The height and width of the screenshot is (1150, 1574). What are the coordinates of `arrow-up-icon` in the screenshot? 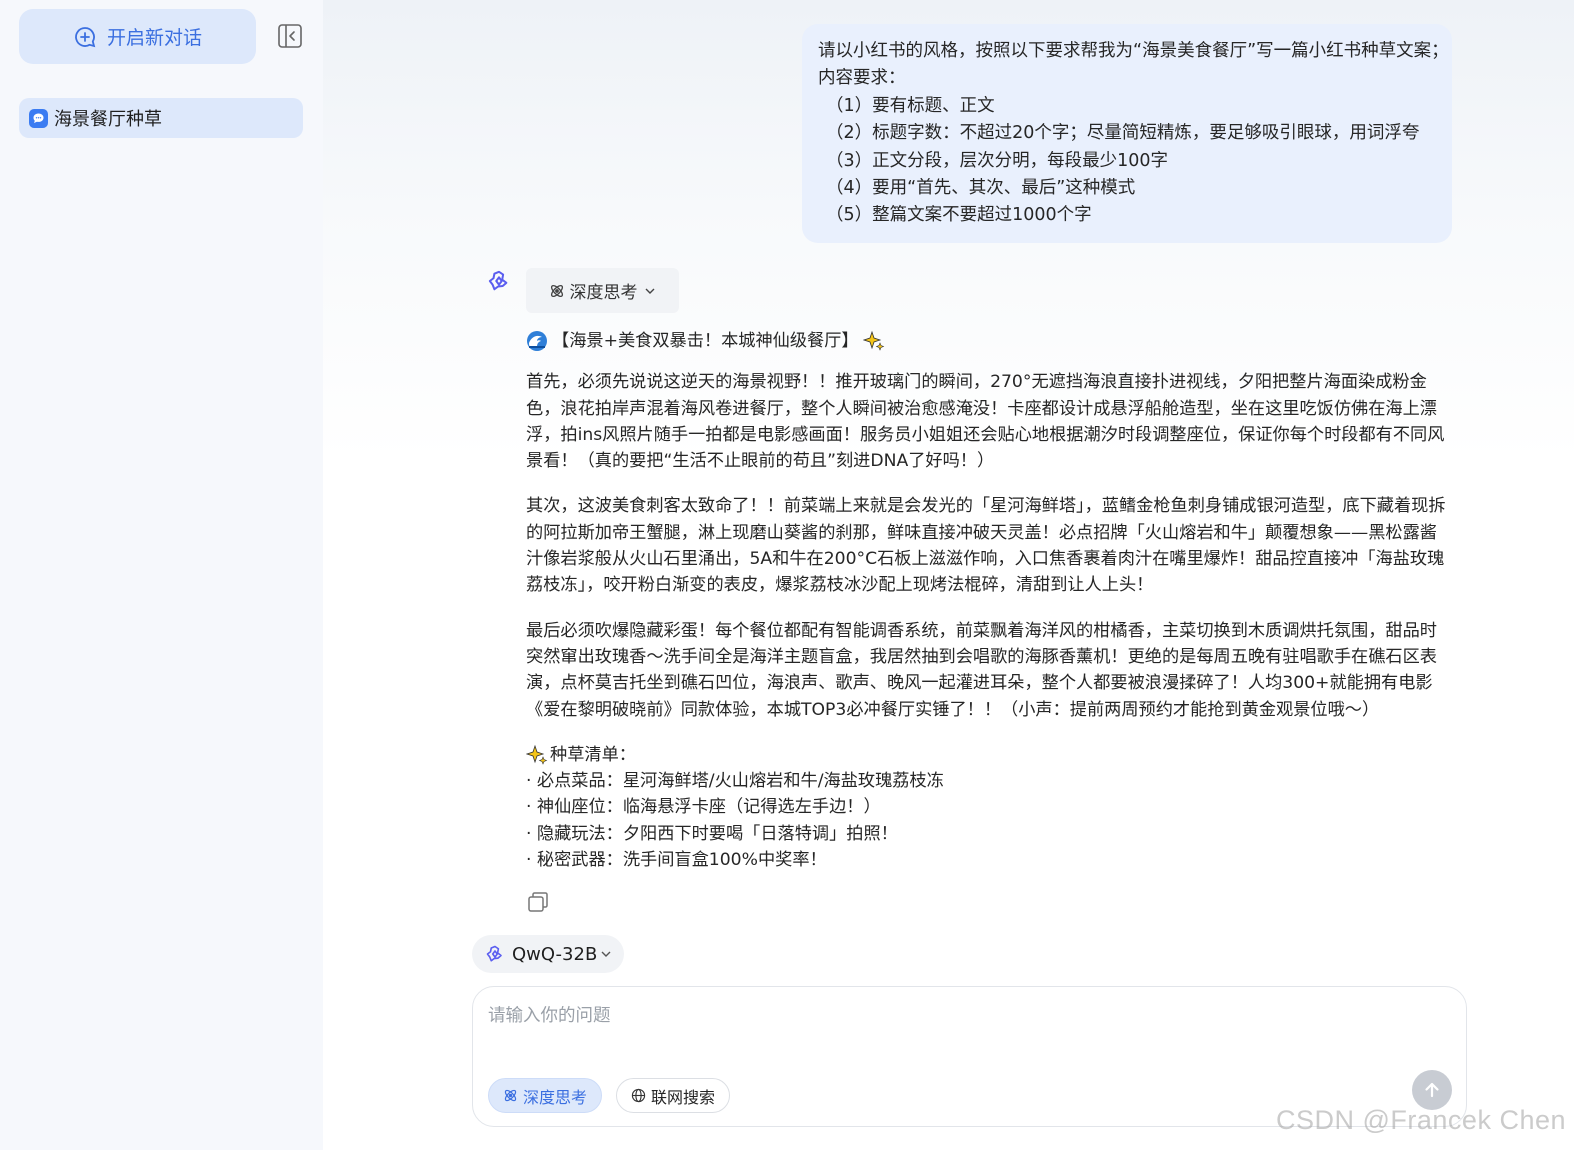 It's located at (1432, 1090).